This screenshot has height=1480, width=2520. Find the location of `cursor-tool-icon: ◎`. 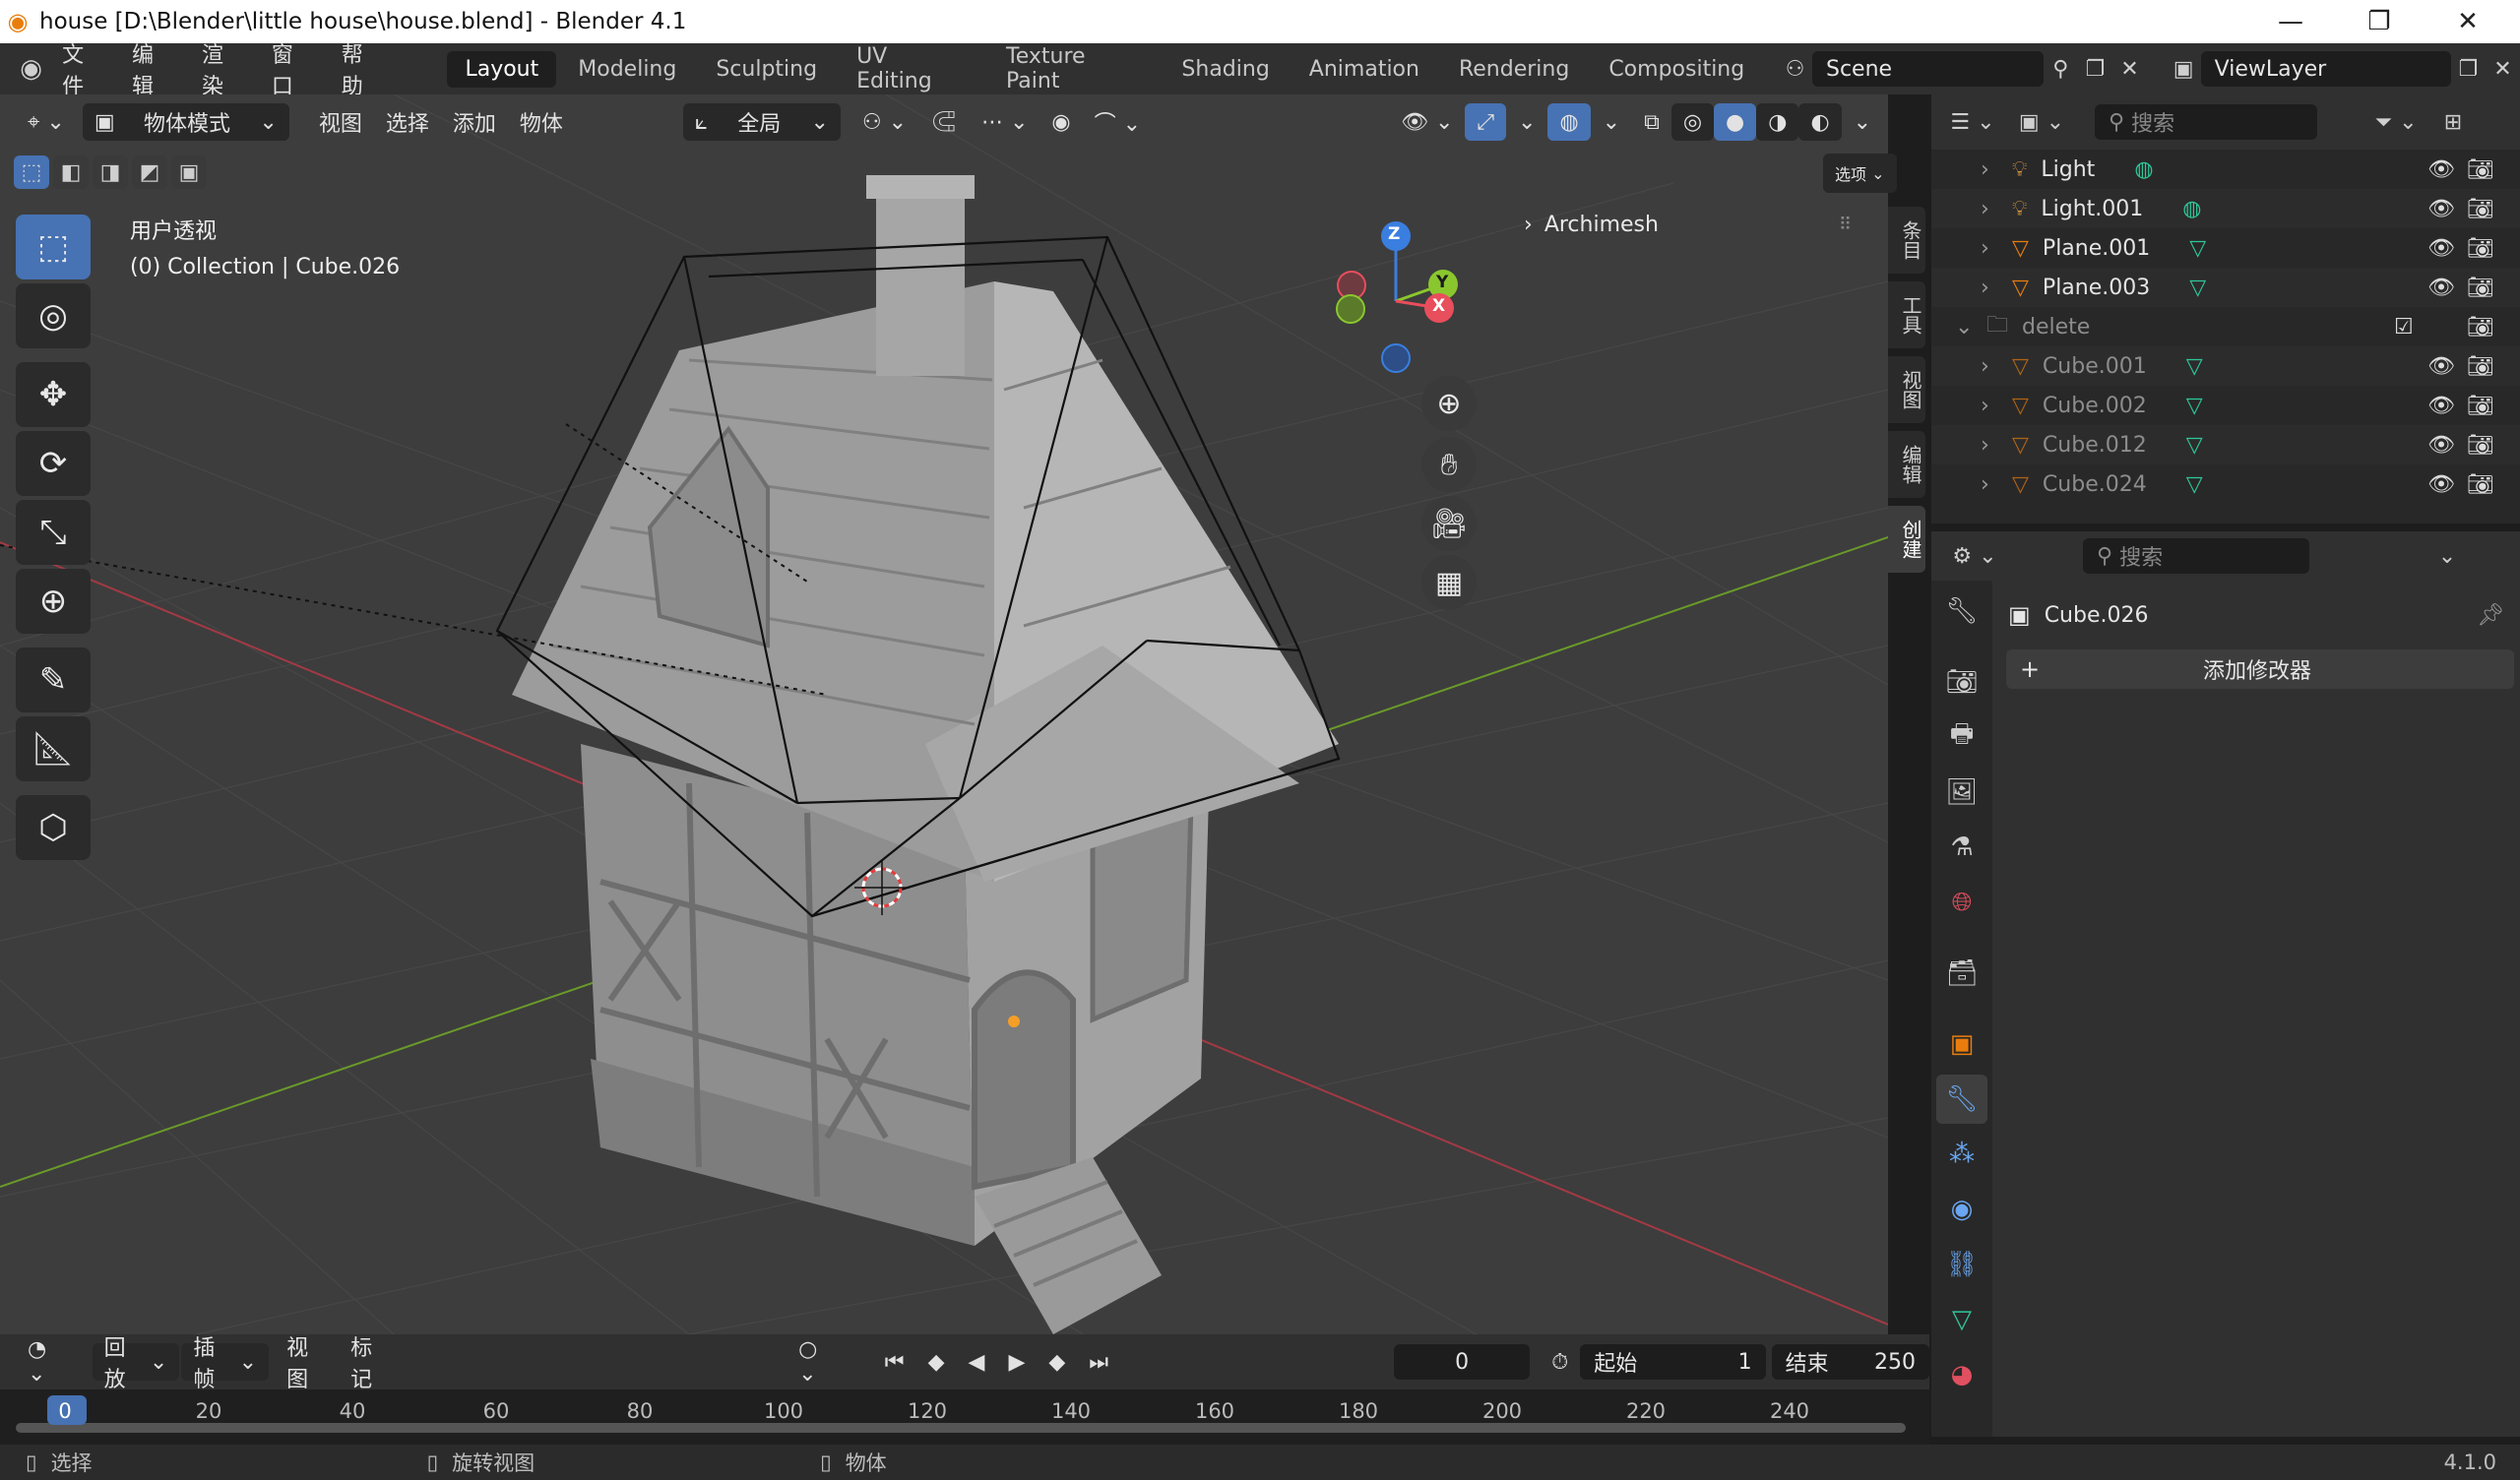

cursor-tool-icon: ◎ is located at coordinates (53, 315).